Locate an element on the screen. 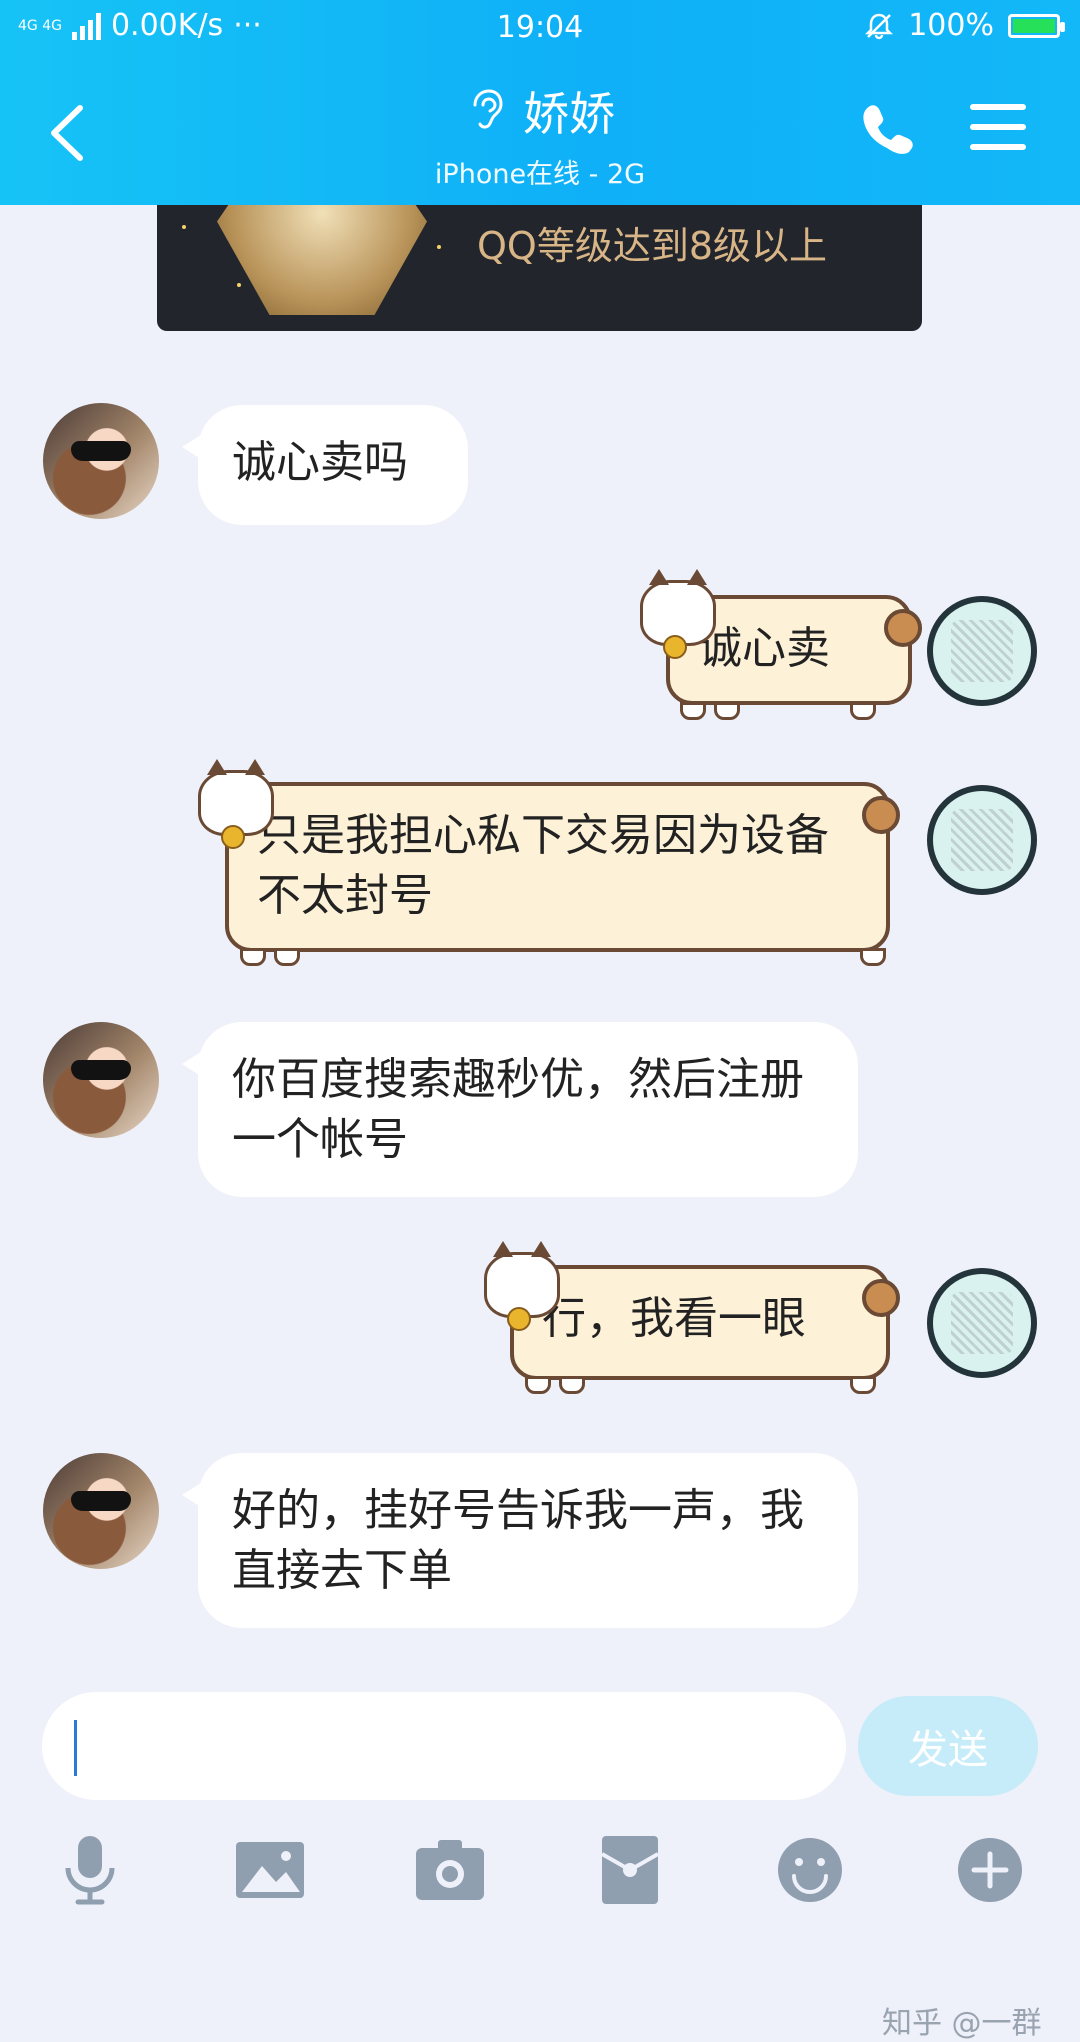  bell-muted-icon is located at coordinates (879, 26).